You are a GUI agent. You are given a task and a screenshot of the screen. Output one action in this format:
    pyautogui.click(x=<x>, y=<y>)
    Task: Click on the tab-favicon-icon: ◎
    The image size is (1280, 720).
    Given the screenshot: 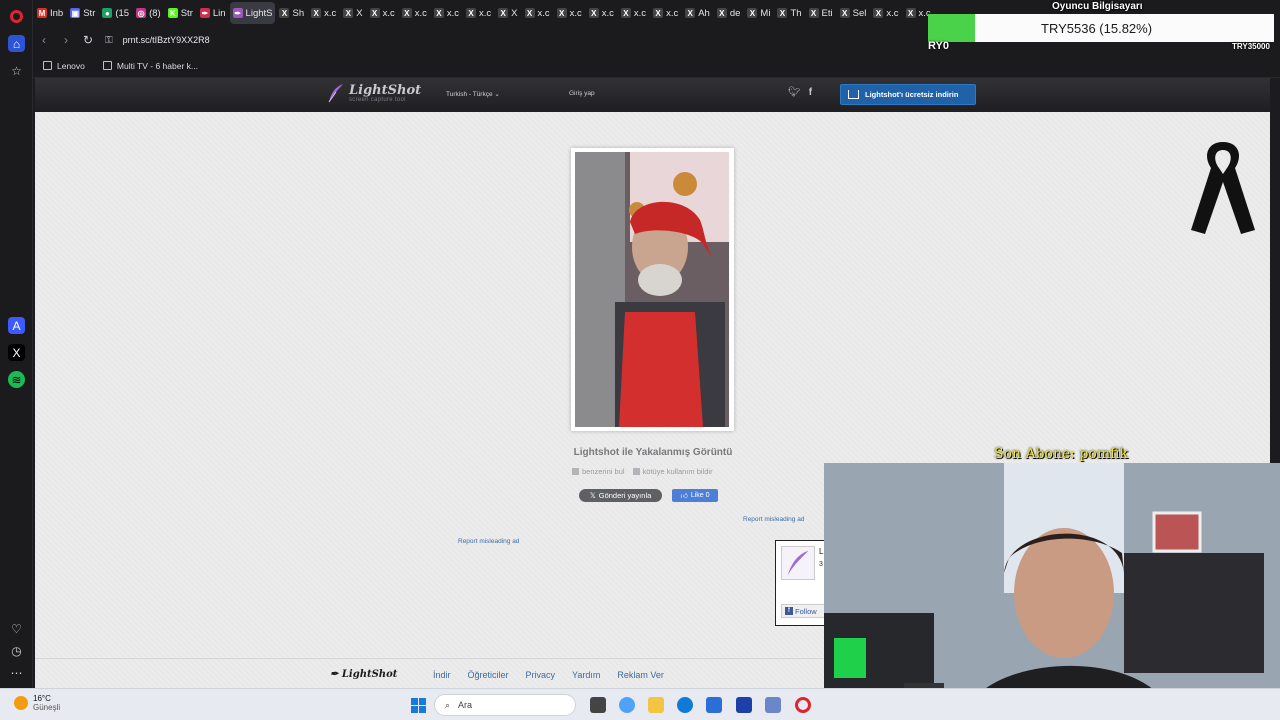 What is the action you would take?
    pyautogui.click(x=141, y=13)
    